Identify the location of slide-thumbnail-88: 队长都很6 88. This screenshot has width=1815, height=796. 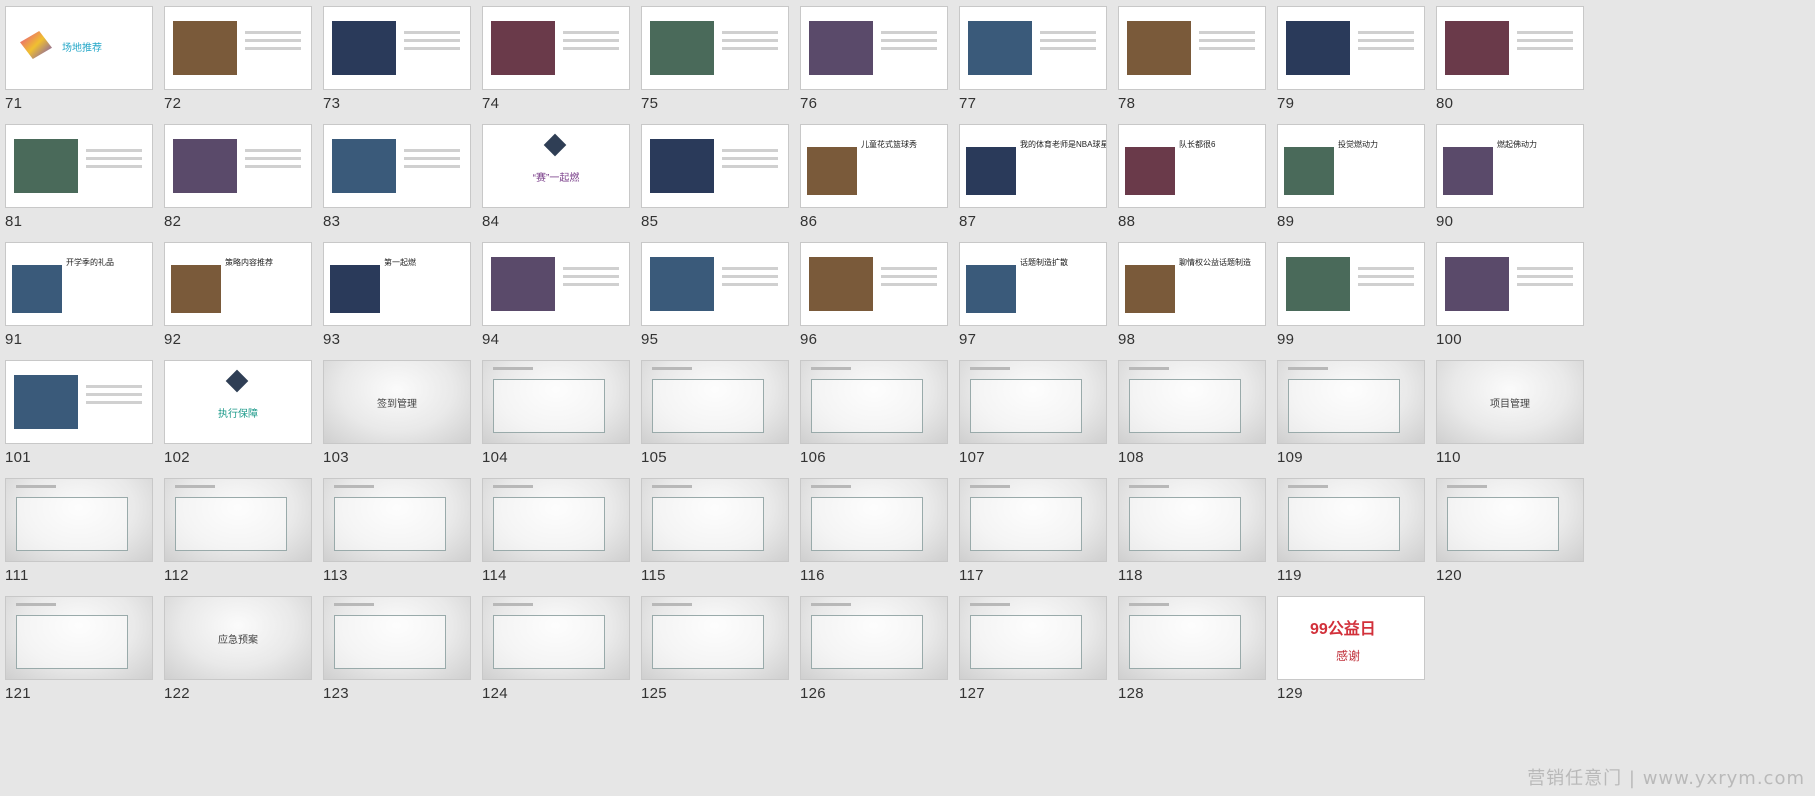
(1189, 178).